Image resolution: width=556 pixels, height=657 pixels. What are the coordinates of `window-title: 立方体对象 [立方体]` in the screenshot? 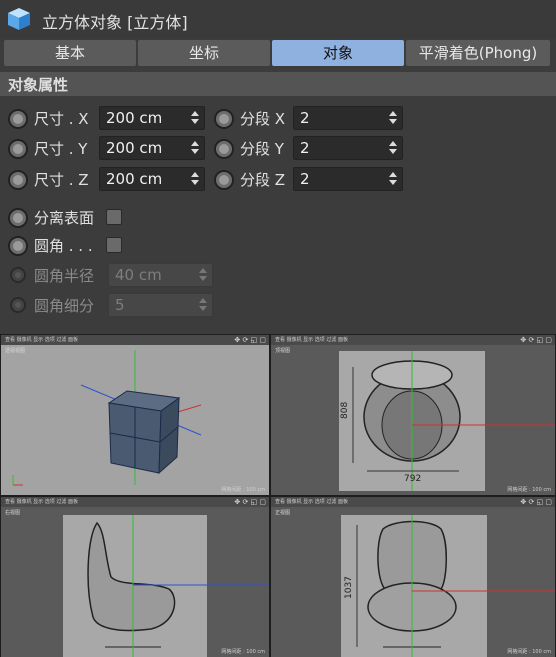 It's located at (115, 22).